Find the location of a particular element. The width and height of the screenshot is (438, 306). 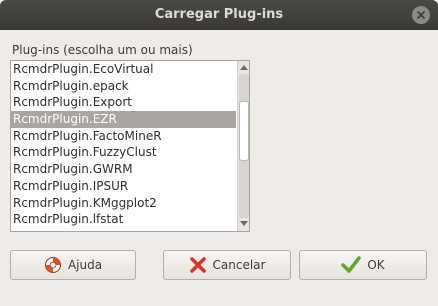

scroll-up-button is located at coordinates (243, 67).